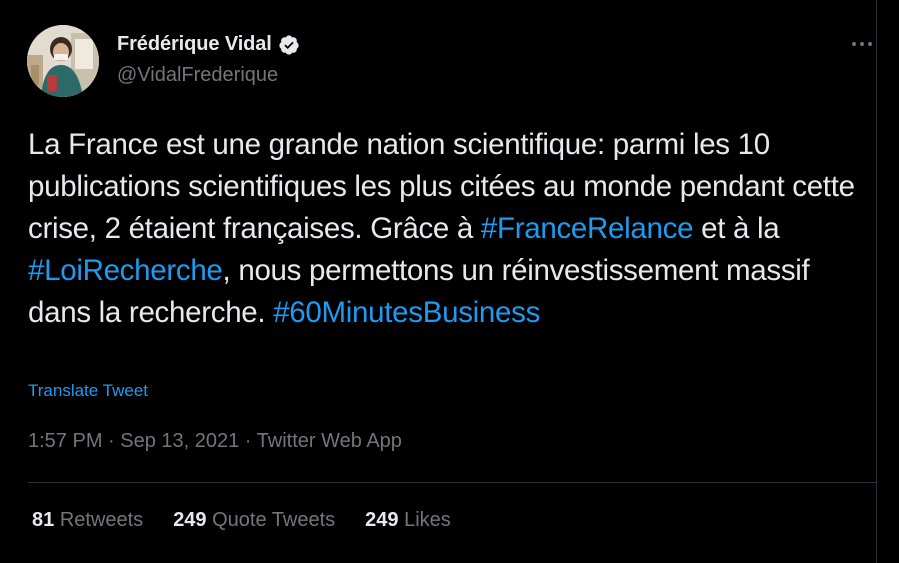  I want to click on tweet-text-segment: et à la, so click(736, 228).